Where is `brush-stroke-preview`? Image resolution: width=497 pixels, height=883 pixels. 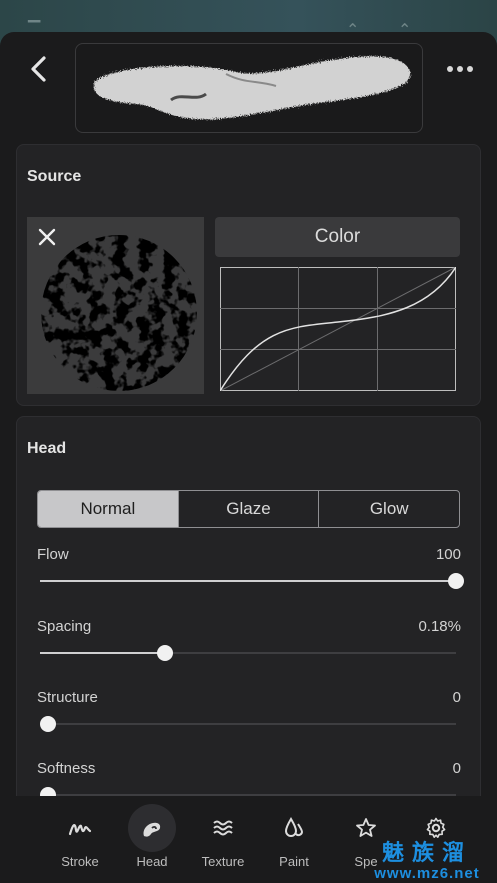 brush-stroke-preview is located at coordinates (249, 88).